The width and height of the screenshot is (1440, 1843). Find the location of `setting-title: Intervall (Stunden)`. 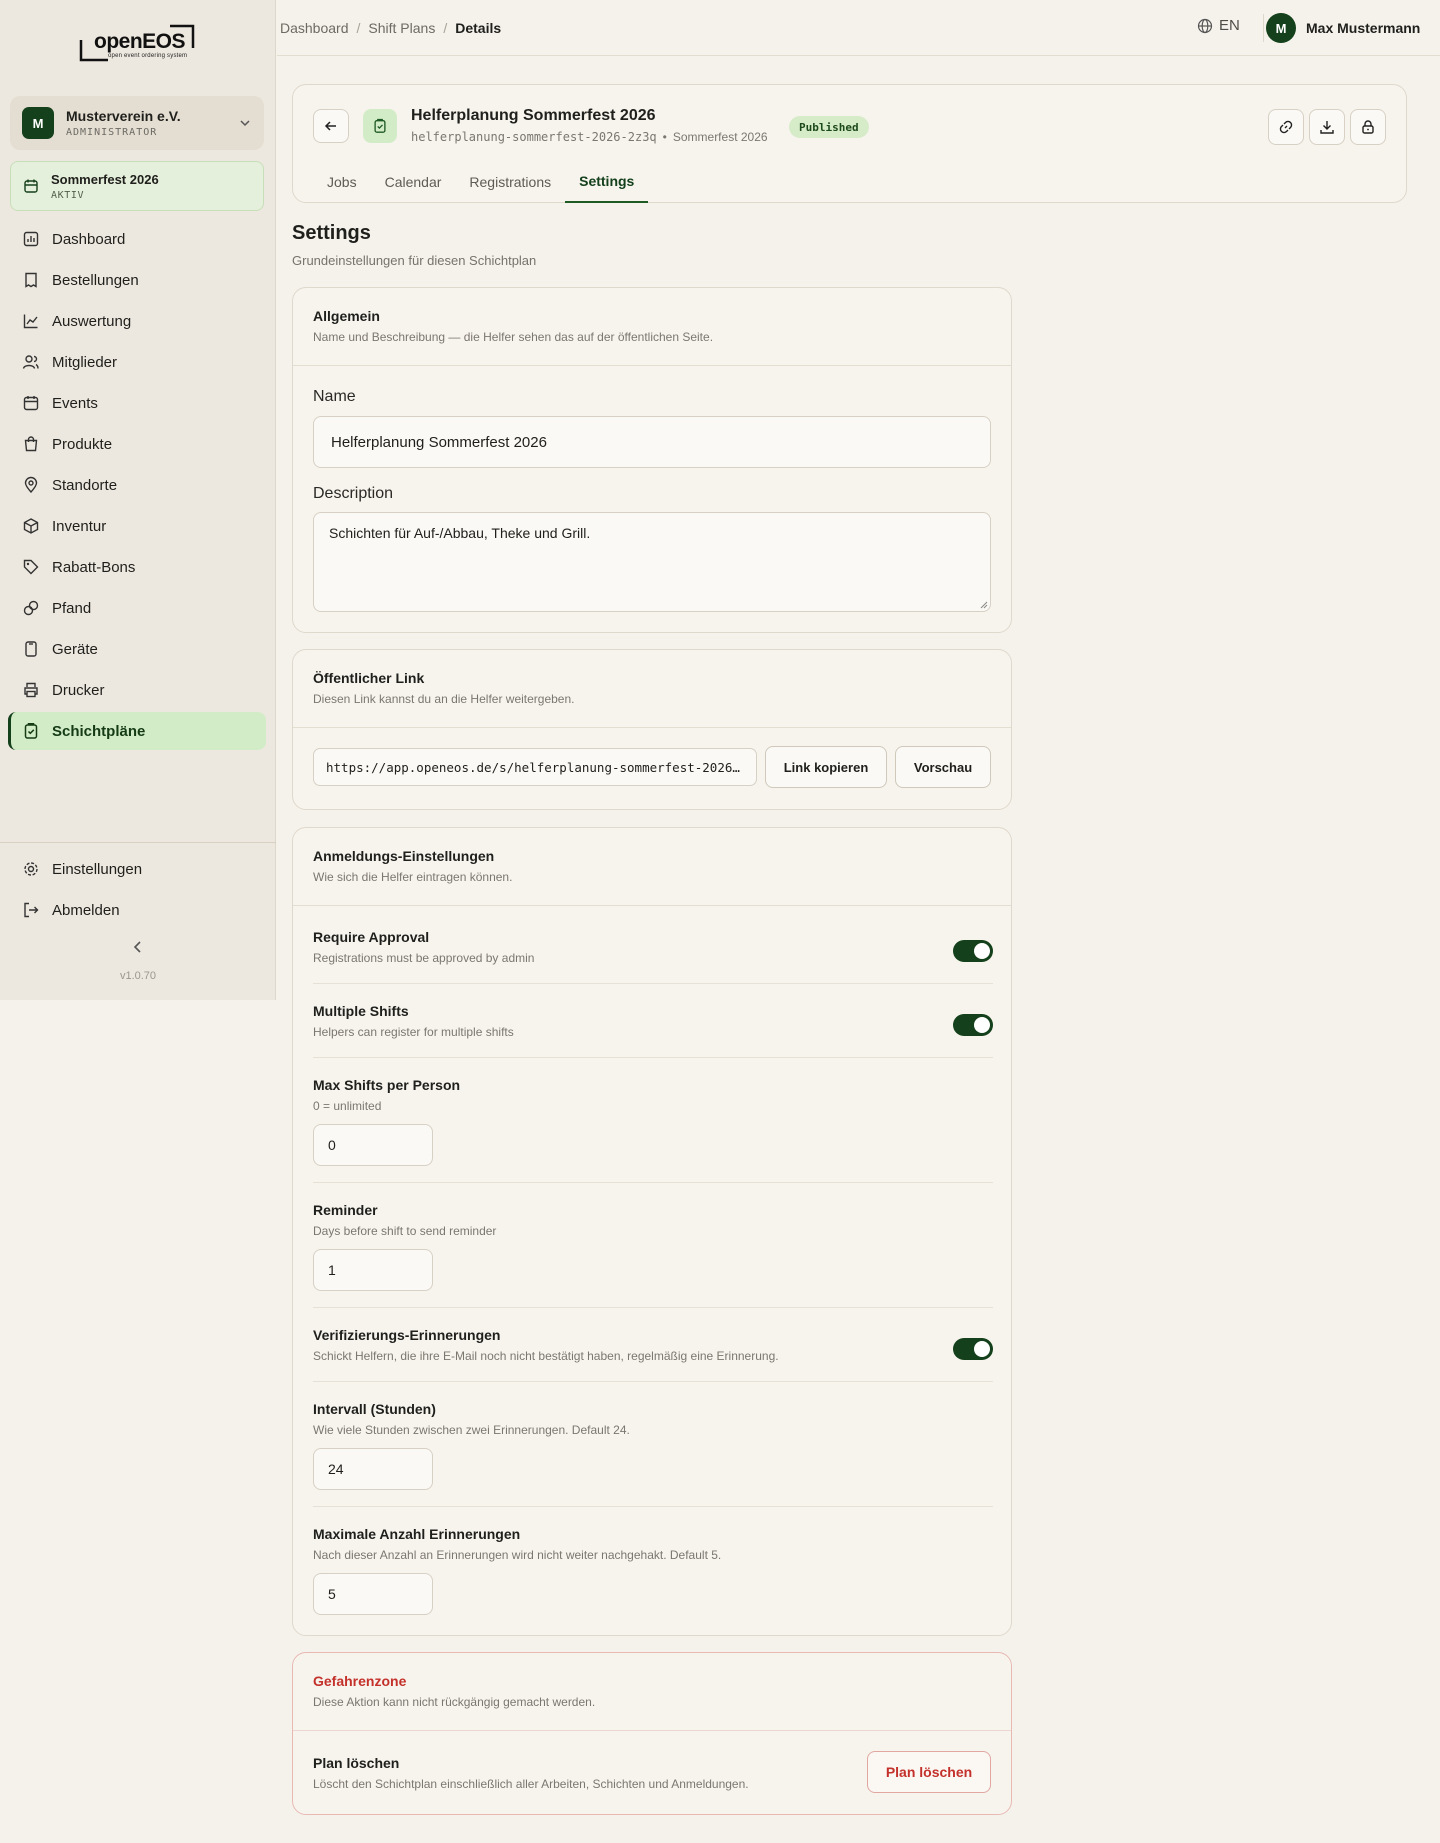

setting-title: Intervall (Stunden) is located at coordinates (374, 1409).